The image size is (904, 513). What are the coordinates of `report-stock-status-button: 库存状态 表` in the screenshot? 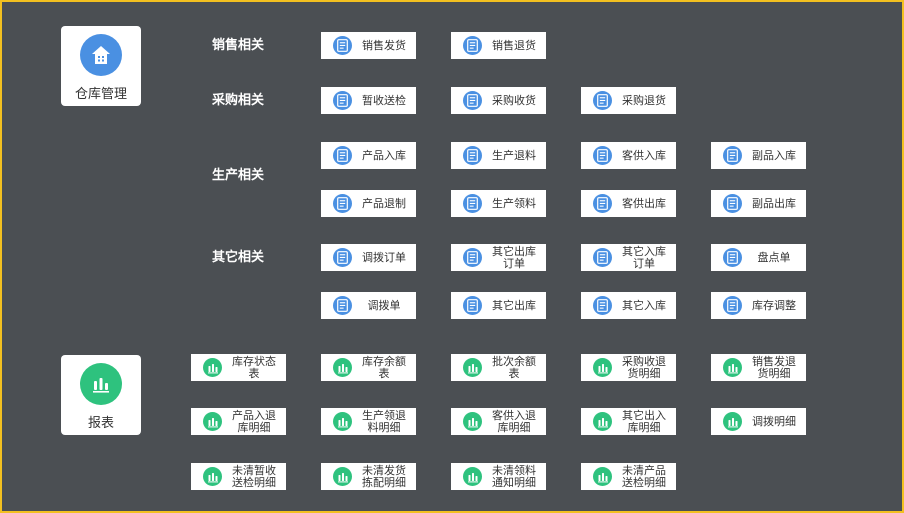 It's located at (238, 367).